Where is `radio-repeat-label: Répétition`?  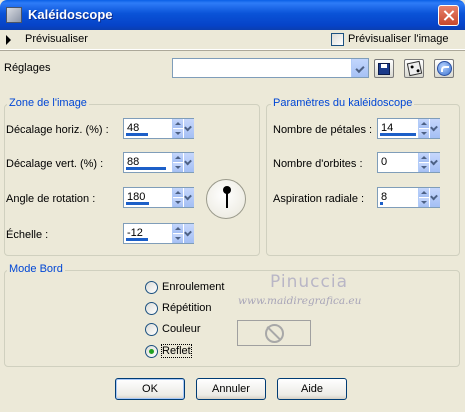
radio-repeat-label: Répétition is located at coordinates (187, 308).